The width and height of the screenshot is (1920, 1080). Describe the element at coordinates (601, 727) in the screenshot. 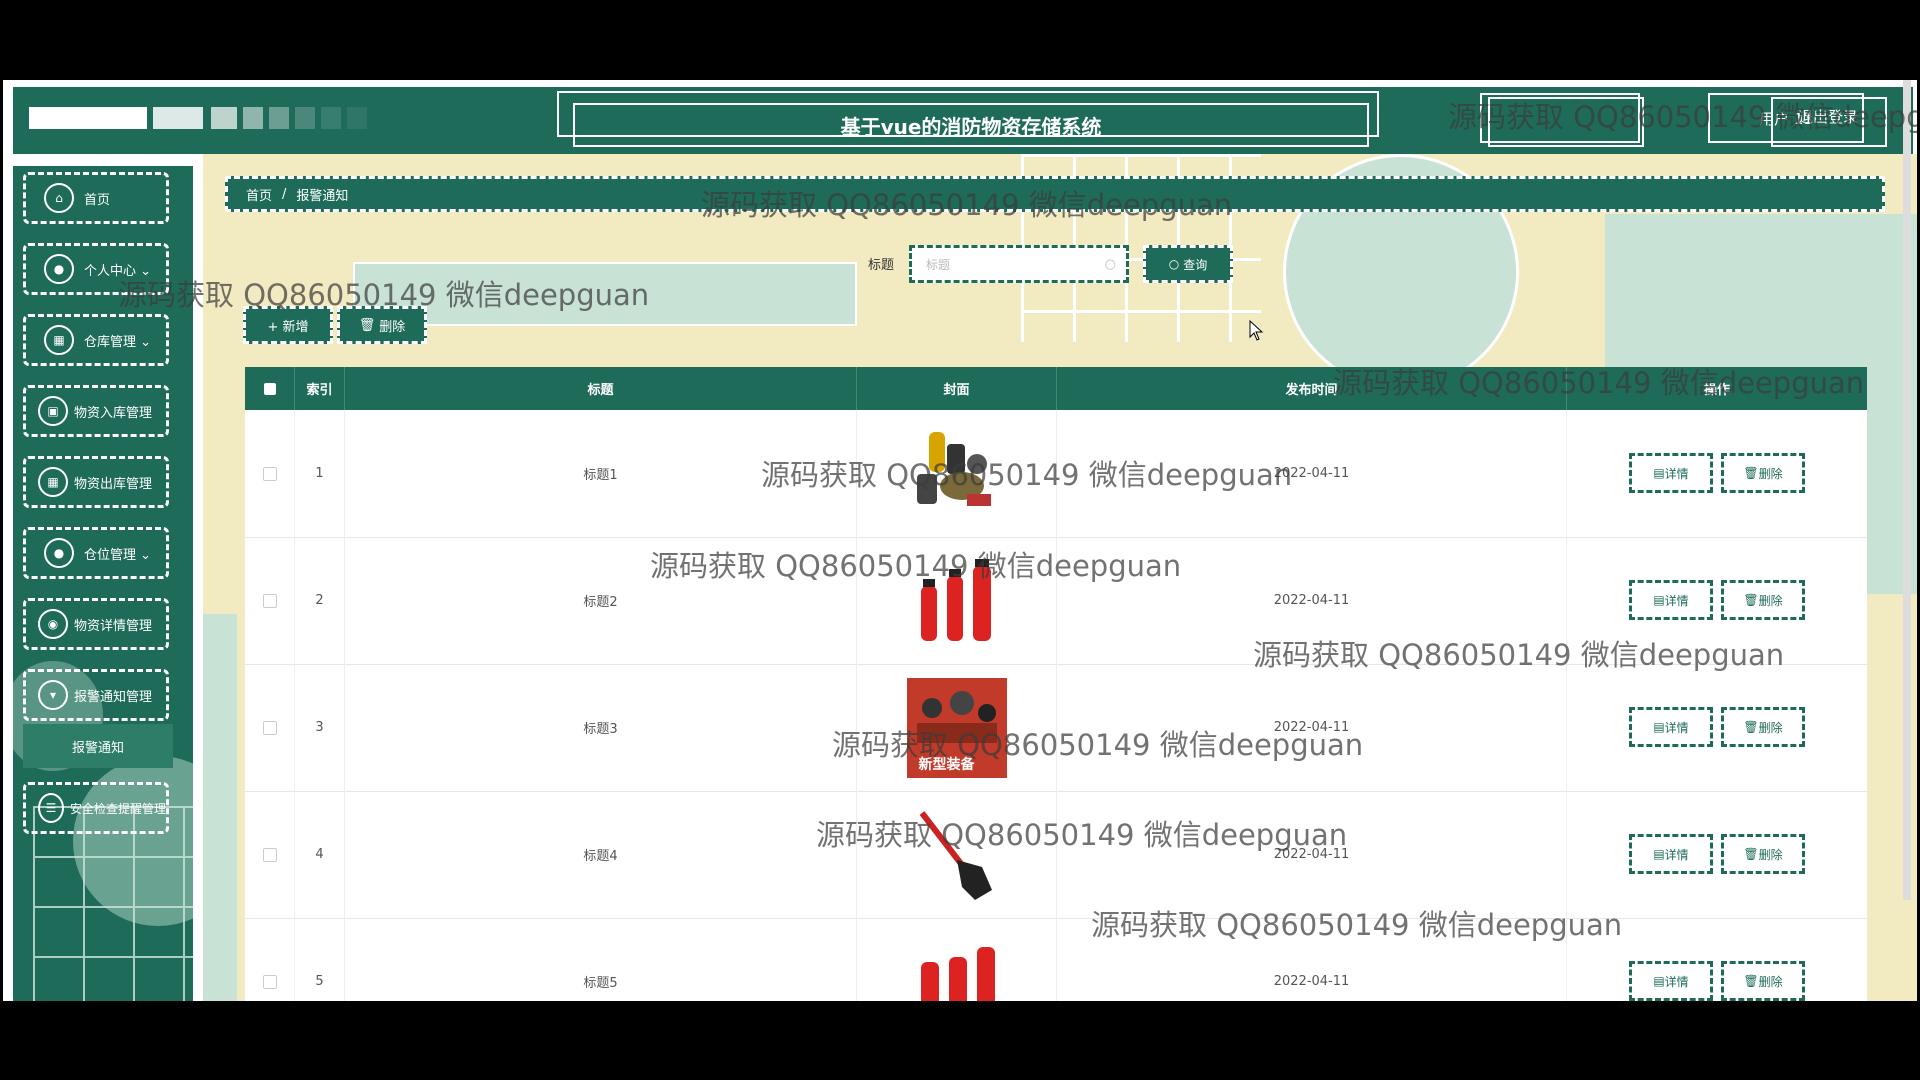

I see `cell-title: 标题3` at that location.